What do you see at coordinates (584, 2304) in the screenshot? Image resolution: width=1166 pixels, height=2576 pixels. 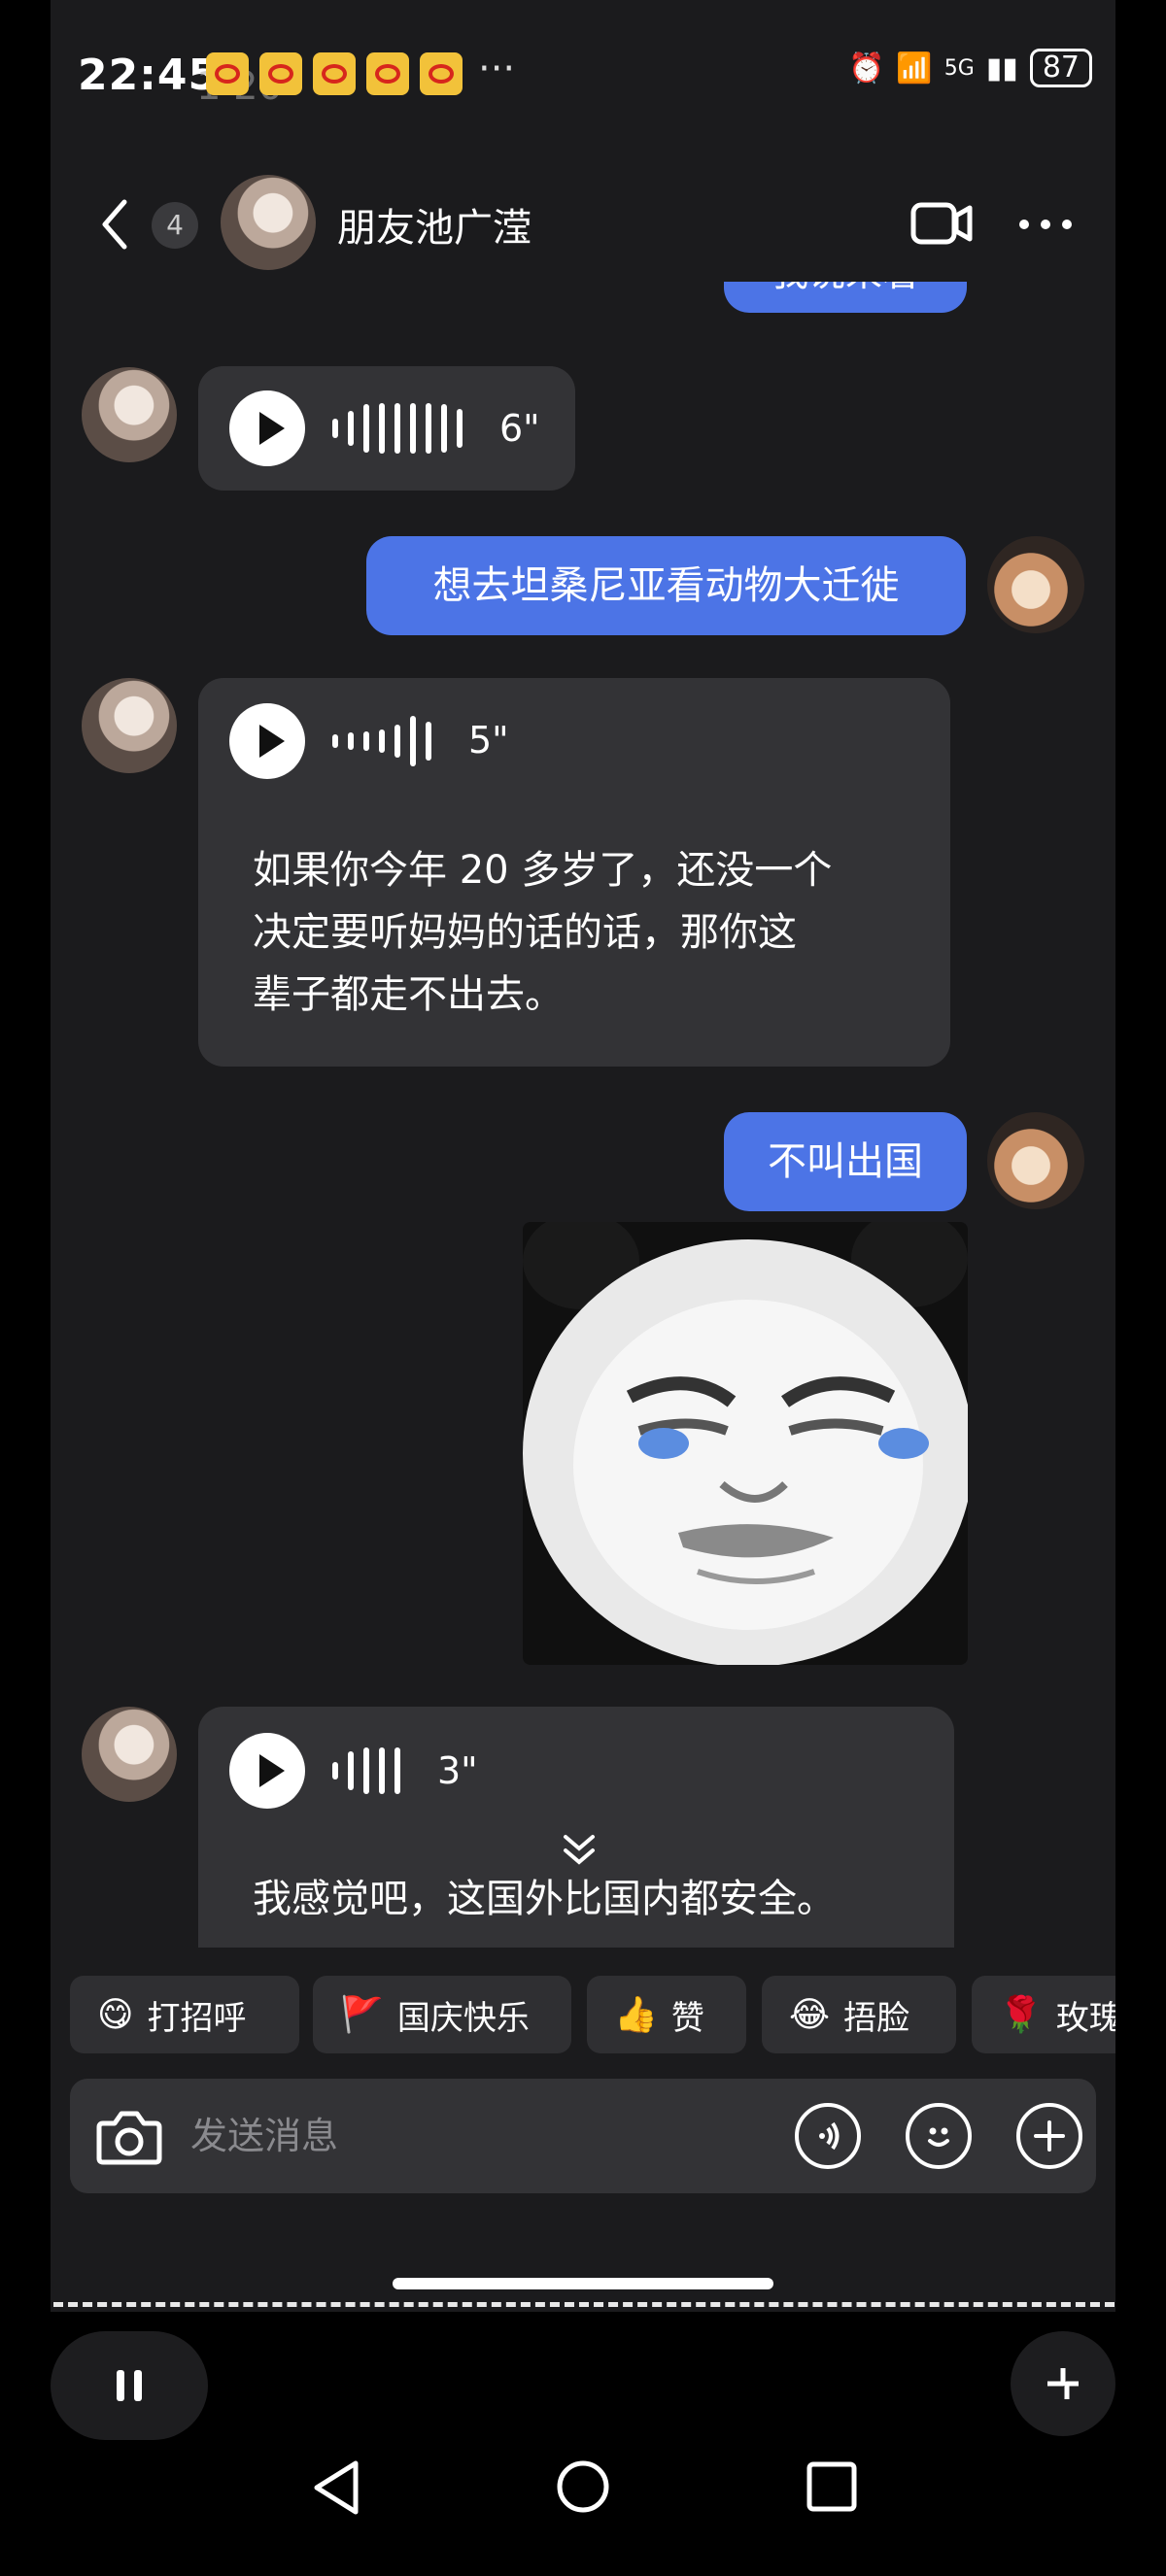 I see `screen-recording-progress` at bounding box center [584, 2304].